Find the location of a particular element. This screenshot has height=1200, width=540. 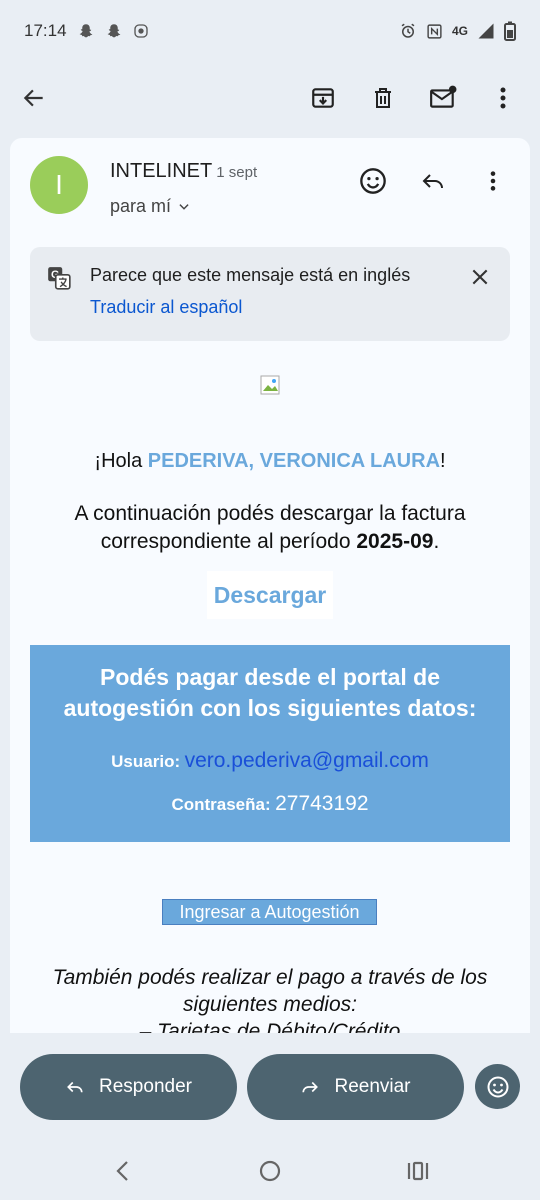

intro-line-2-wrap: correspondiente al período 2025-09. is located at coordinates (270, 542).